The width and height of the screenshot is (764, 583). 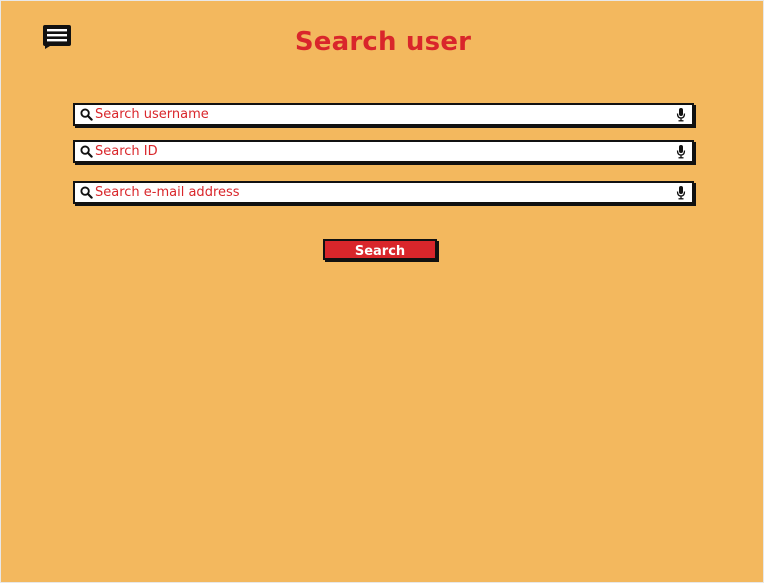 What do you see at coordinates (380, 114) in the screenshot?
I see `username-search-input` at bounding box center [380, 114].